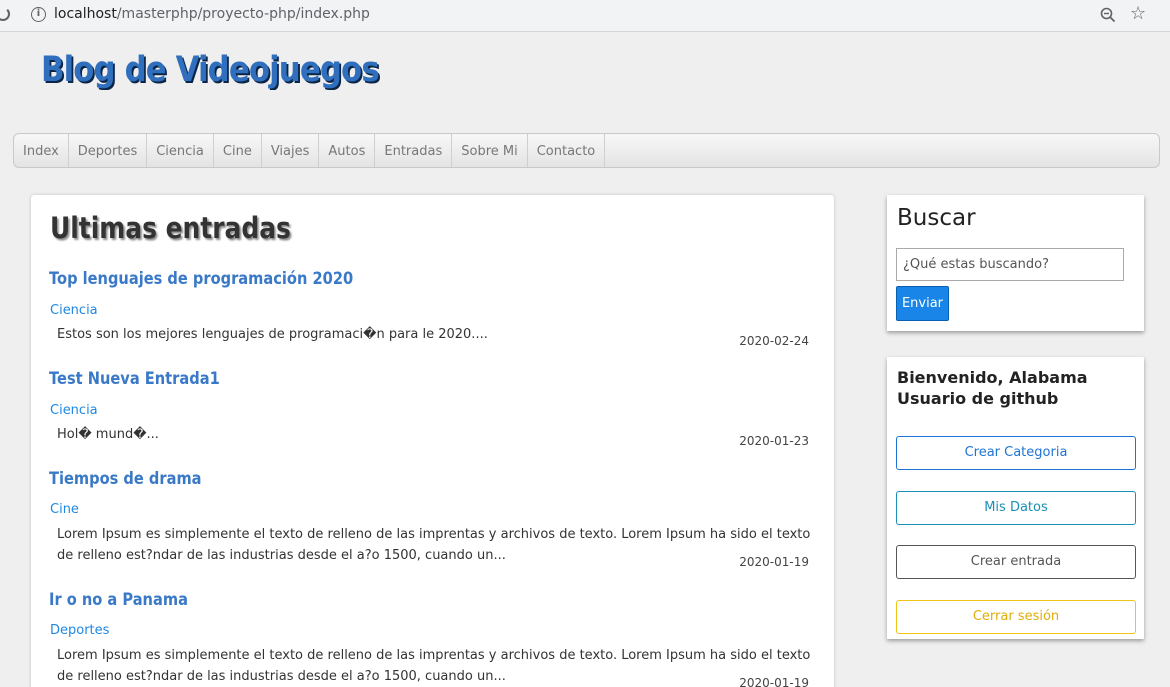  I want to click on nav-item-cine: Cine, so click(238, 150).